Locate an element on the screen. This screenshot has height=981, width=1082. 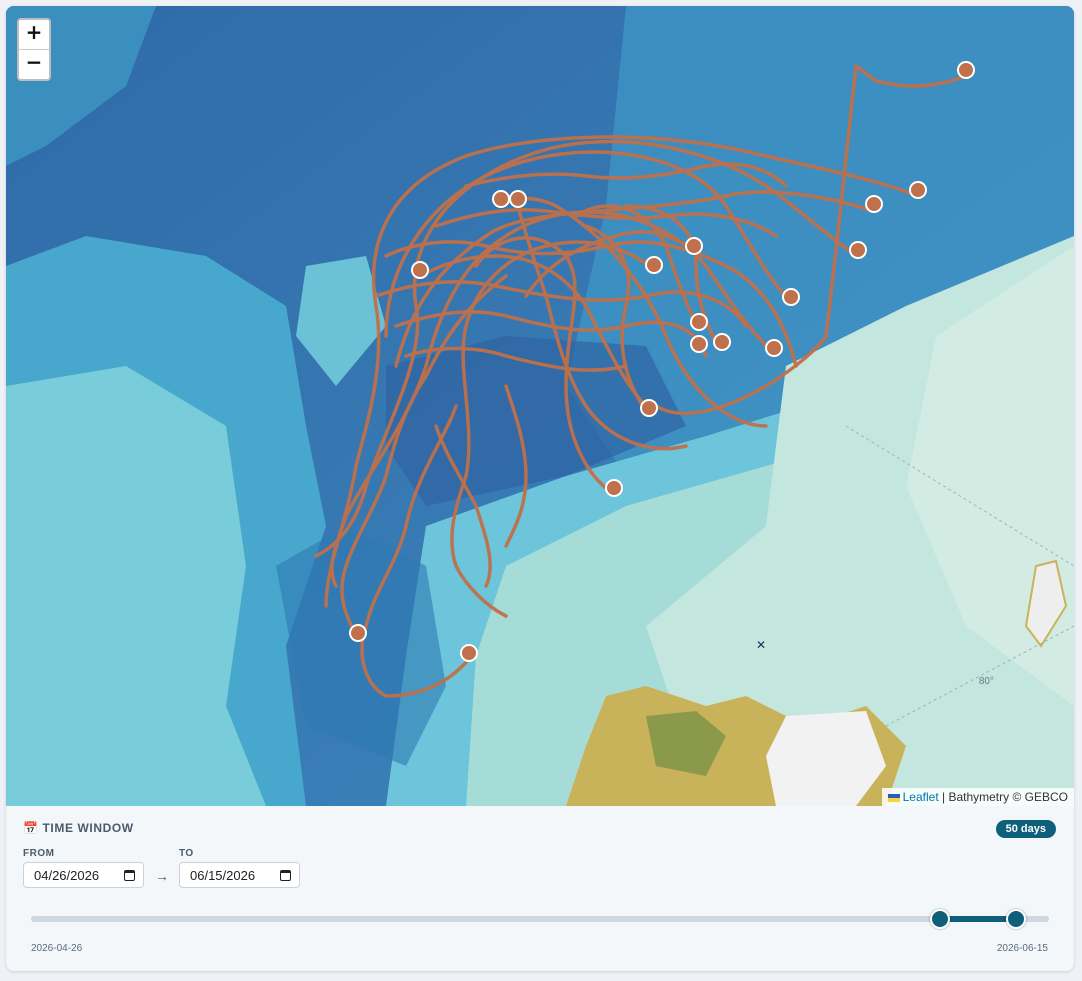
range-end-label: 2026-06-15 is located at coordinates (1022, 948).